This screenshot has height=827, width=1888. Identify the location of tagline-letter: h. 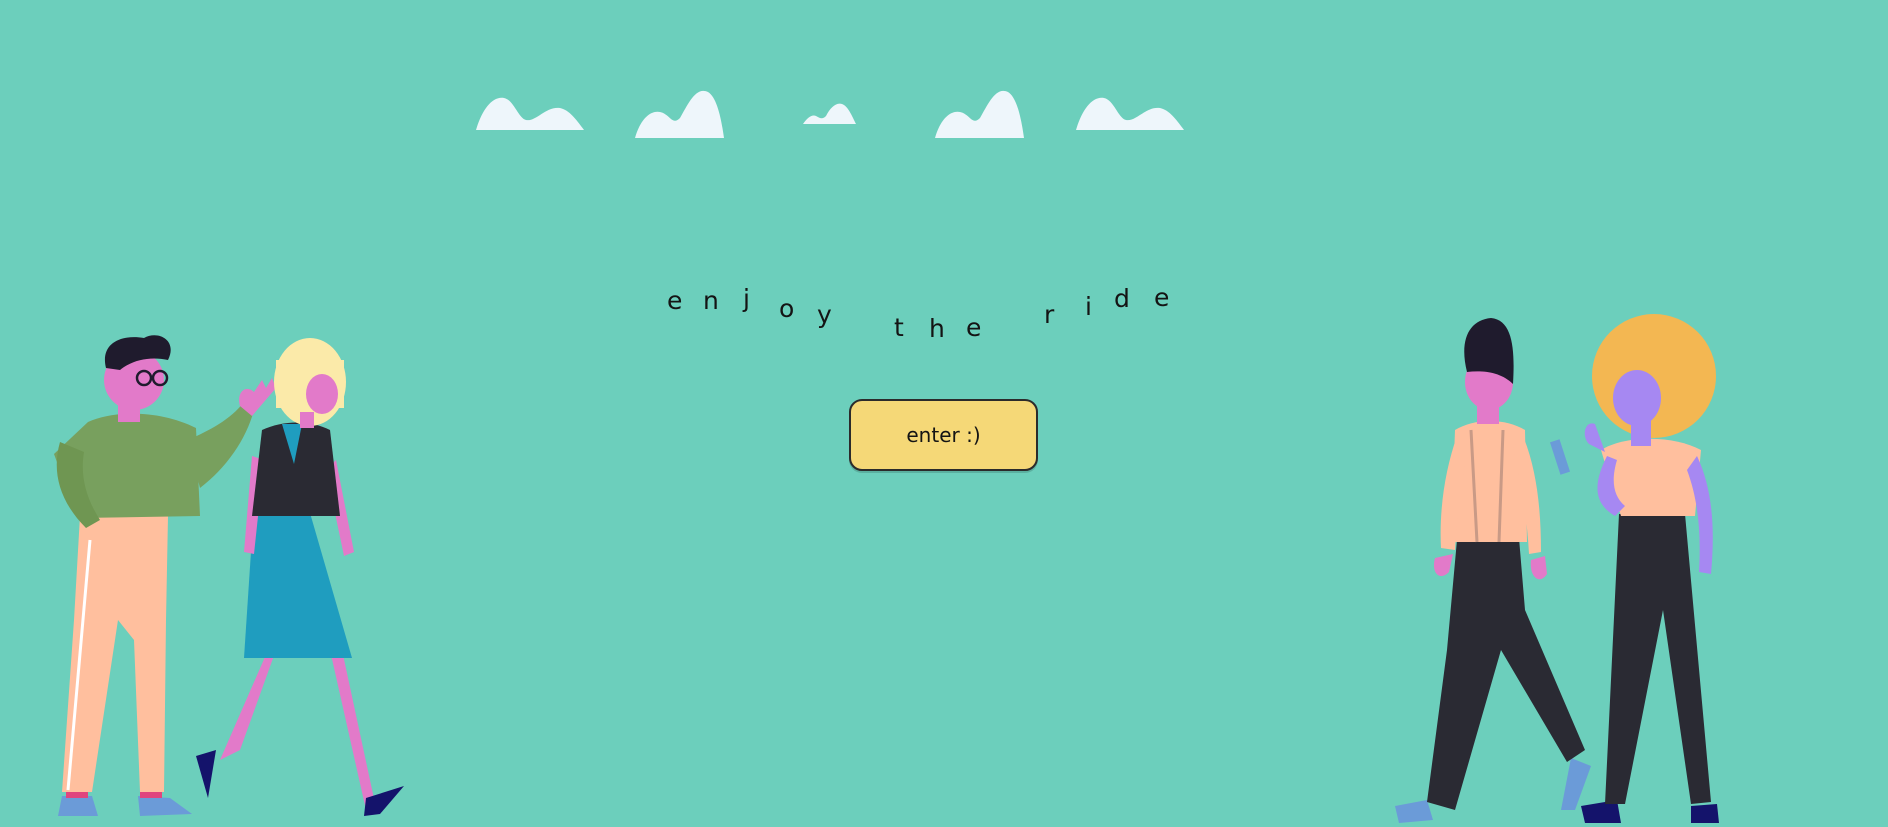
(937, 328).